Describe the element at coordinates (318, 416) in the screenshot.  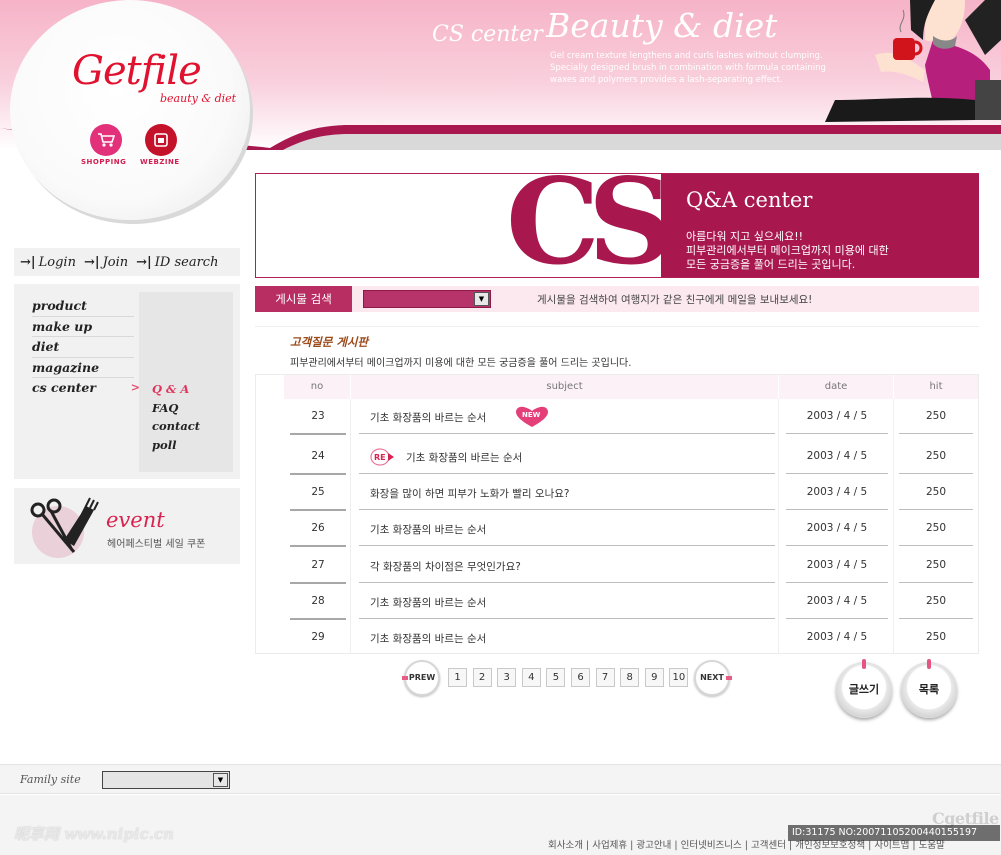
I see `row-number: 23` at that location.